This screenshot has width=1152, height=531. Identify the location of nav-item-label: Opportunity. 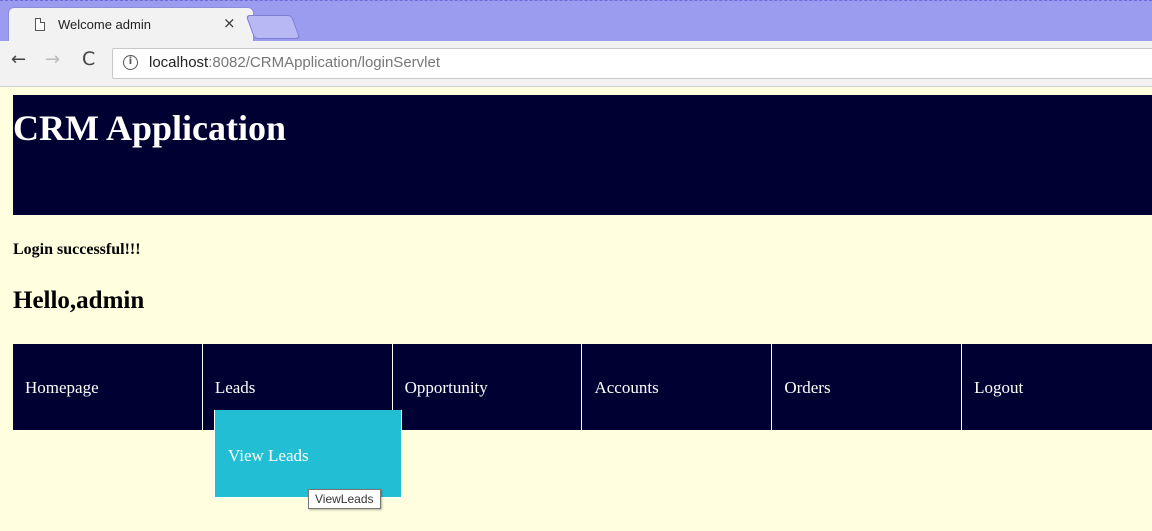
(446, 387).